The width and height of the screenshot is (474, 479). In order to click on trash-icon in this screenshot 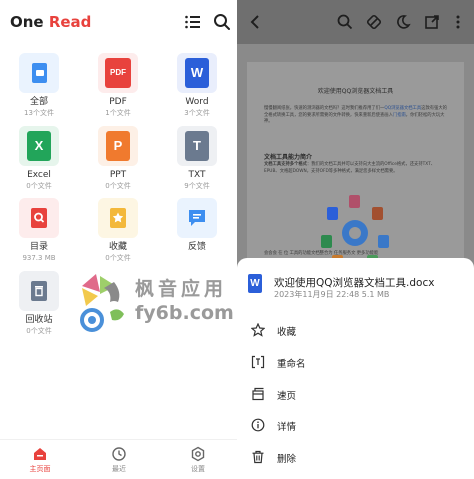, I will do `click(39, 291)`.